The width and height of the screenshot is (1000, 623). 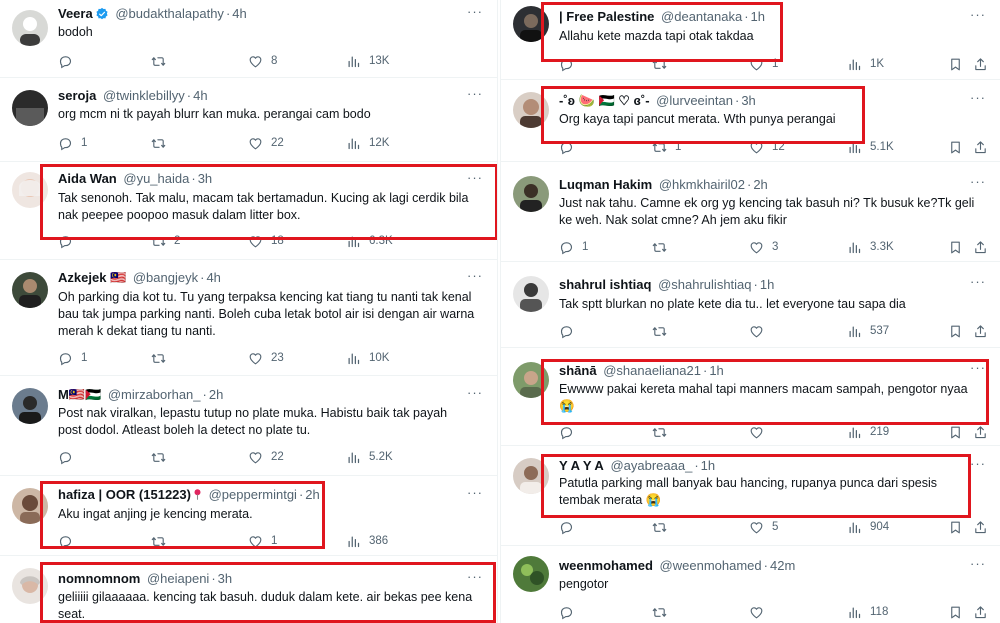 What do you see at coordinates (870, 147) in the screenshot?
I see `views-button: 5.1K` at bounding box center [870, 147].